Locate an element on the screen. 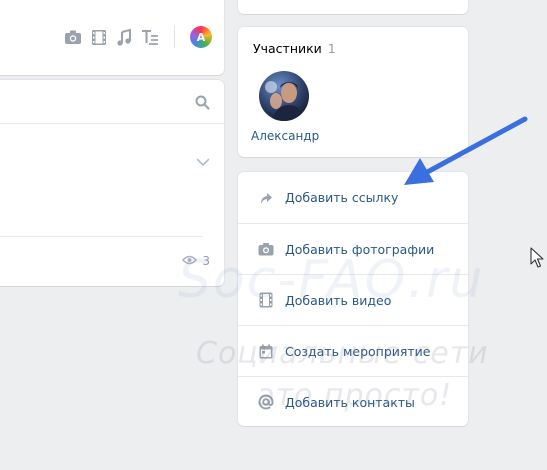 The image size is (547, 470). members-heading: Участники 1 is located at coordinates (294, 48).